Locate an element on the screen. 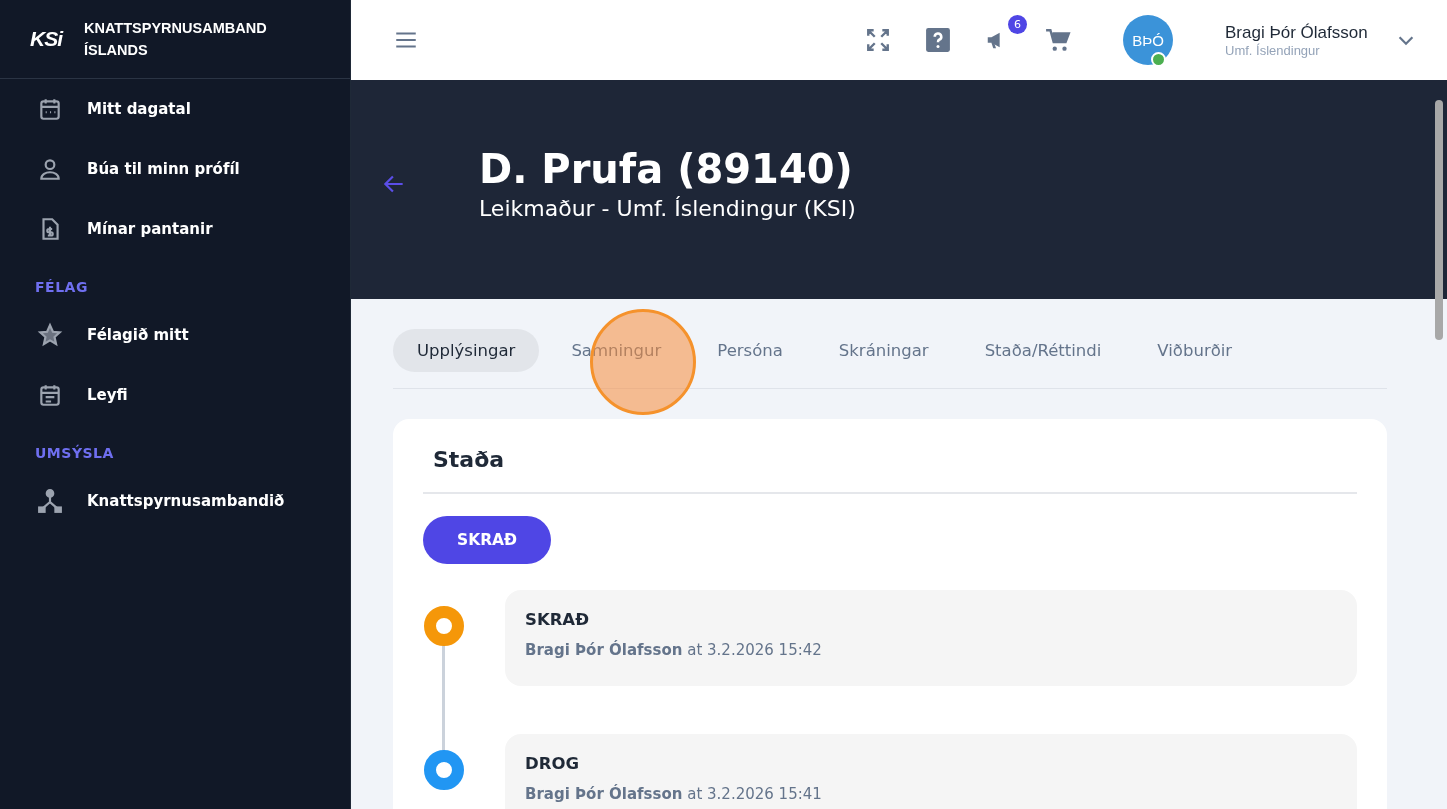  entry-byline: Bragi Þór Ólafsson at 3.2.2026 15:42 is located at coordinates (674, 650).